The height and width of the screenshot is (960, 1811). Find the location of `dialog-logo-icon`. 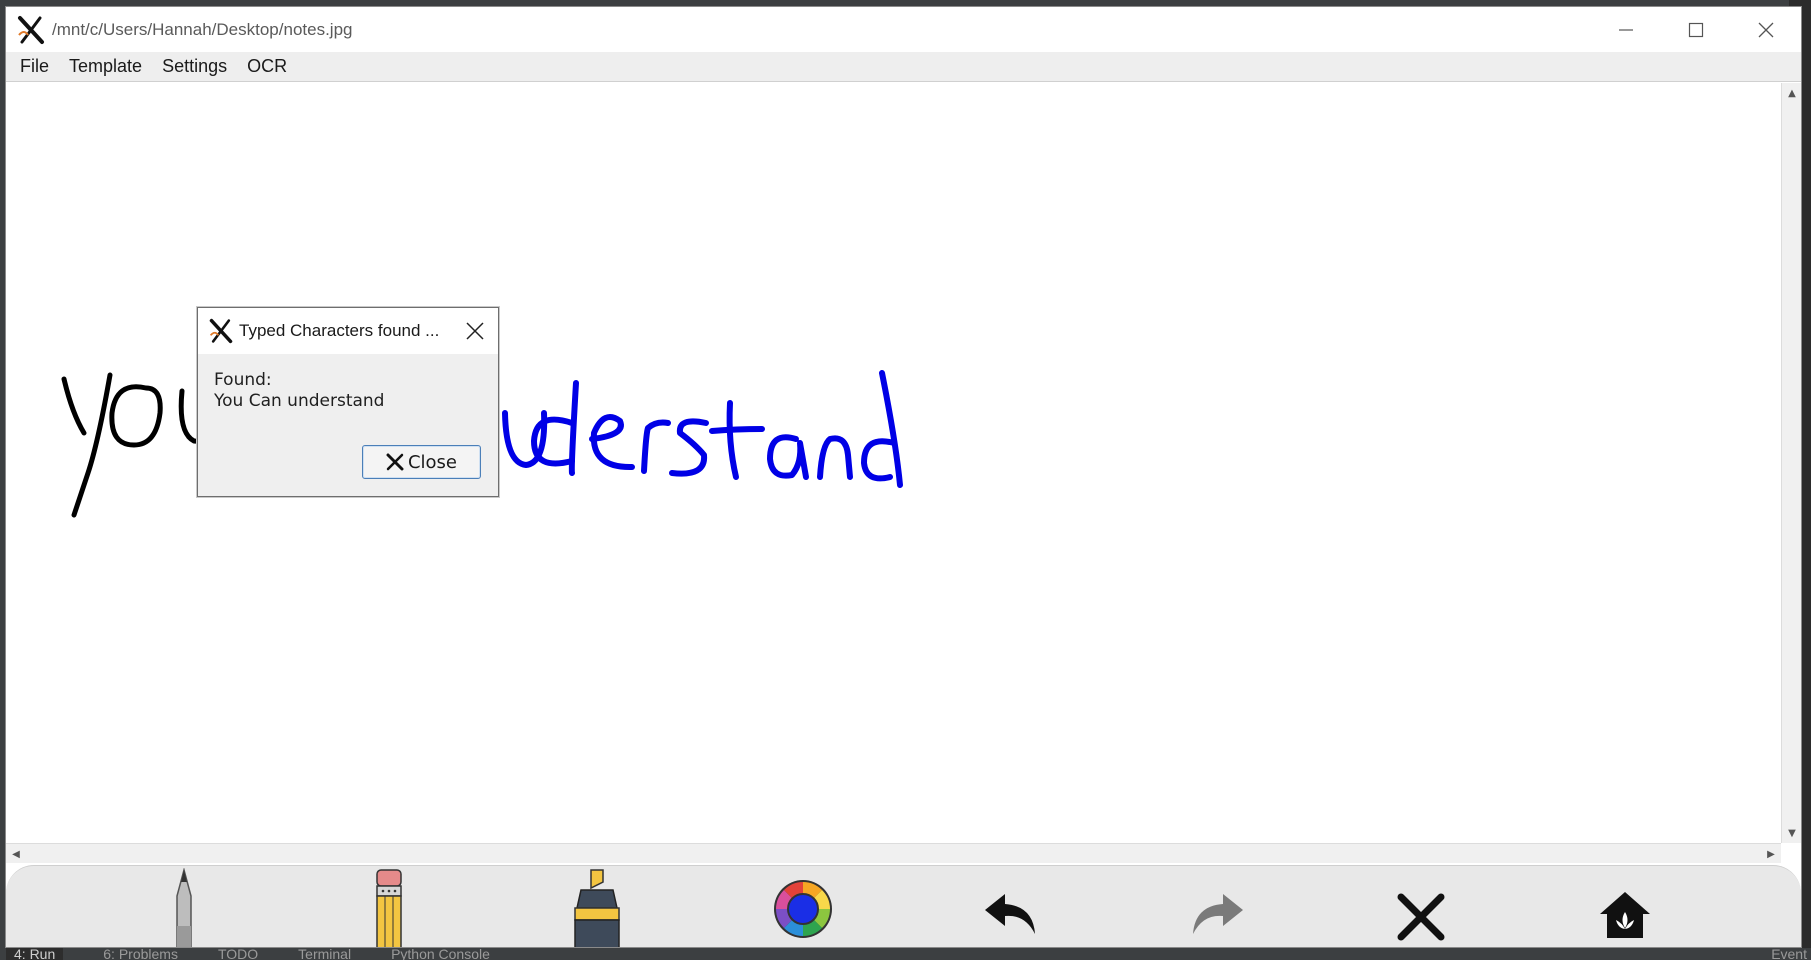

dialog-logo-icon is located at coordinates (221, 331).